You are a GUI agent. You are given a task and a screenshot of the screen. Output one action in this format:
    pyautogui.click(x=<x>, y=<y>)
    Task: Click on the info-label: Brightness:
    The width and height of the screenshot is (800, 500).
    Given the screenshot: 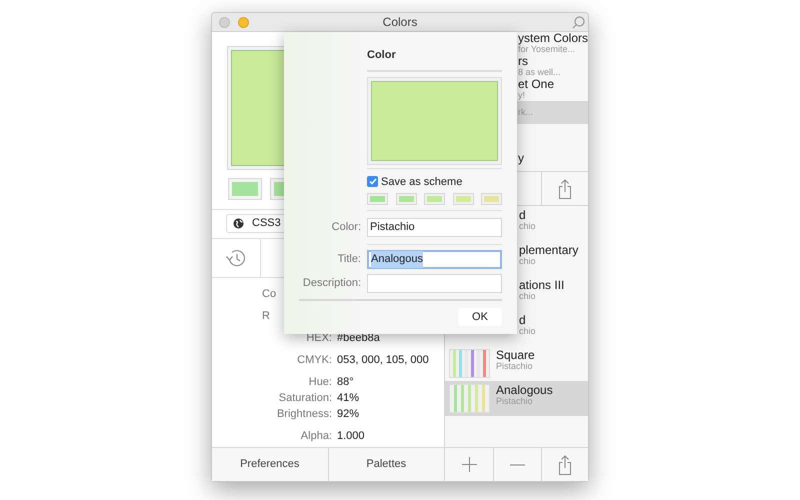 What is the action you would take?
    pyautogui.click(x=304, y=414)
    